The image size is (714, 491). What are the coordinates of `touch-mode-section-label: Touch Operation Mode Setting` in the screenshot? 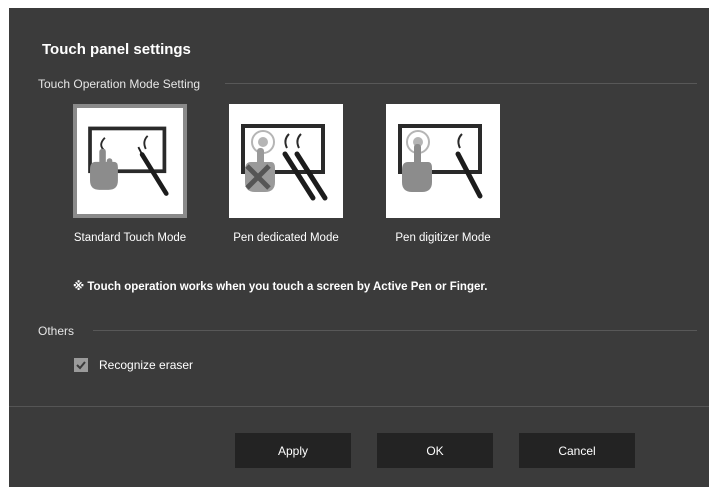 It's located at (119, 84).